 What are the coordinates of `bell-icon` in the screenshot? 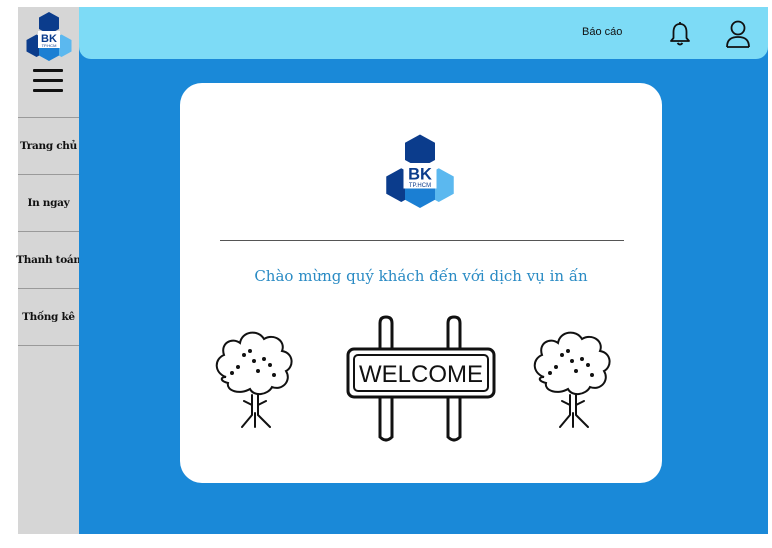 It's located at (680, 34).